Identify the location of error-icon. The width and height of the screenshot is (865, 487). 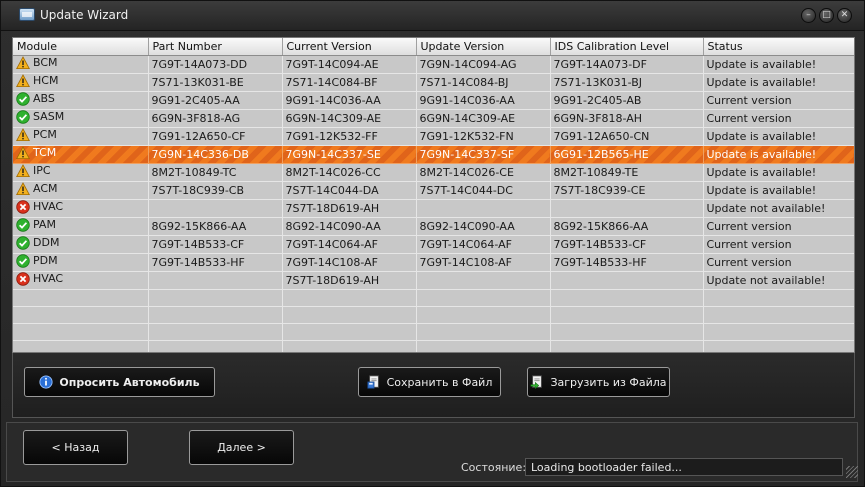
(23, 206).